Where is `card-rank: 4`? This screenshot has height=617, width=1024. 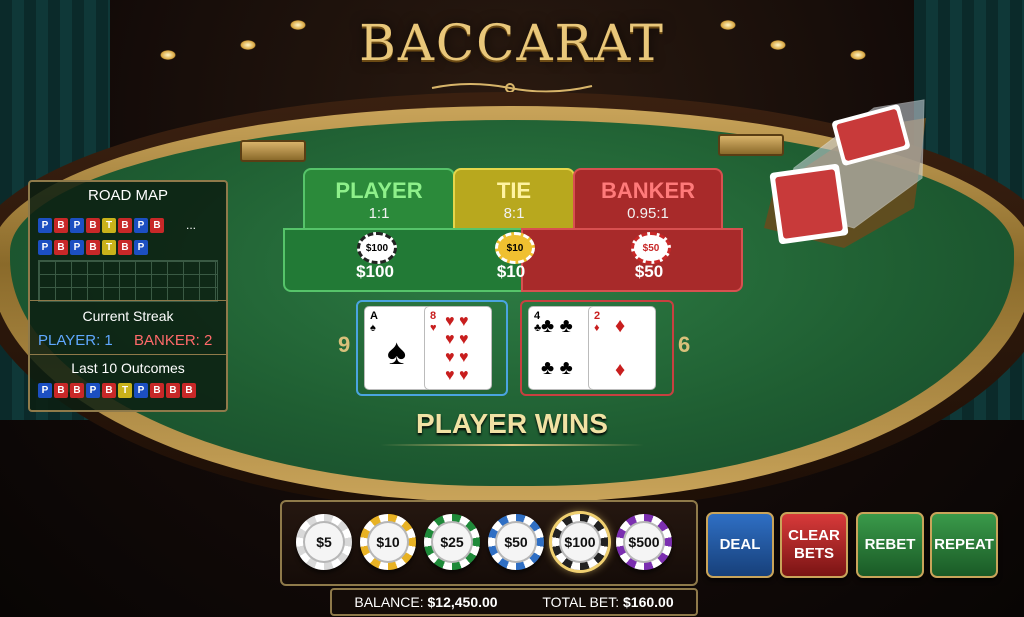 card-rank: 4 is located at coordinates (537, 316).